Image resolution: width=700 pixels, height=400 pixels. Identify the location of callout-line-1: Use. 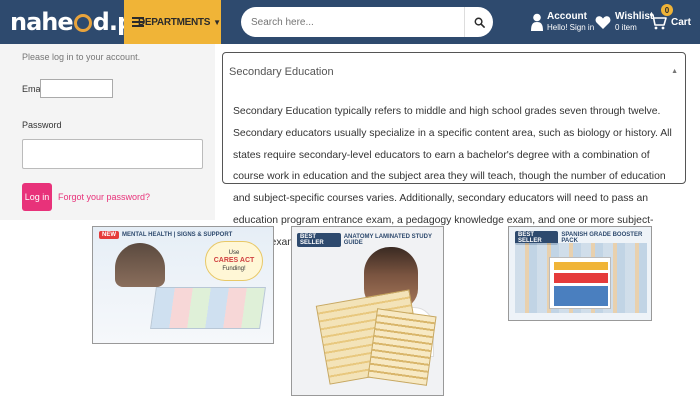
(234, 253).